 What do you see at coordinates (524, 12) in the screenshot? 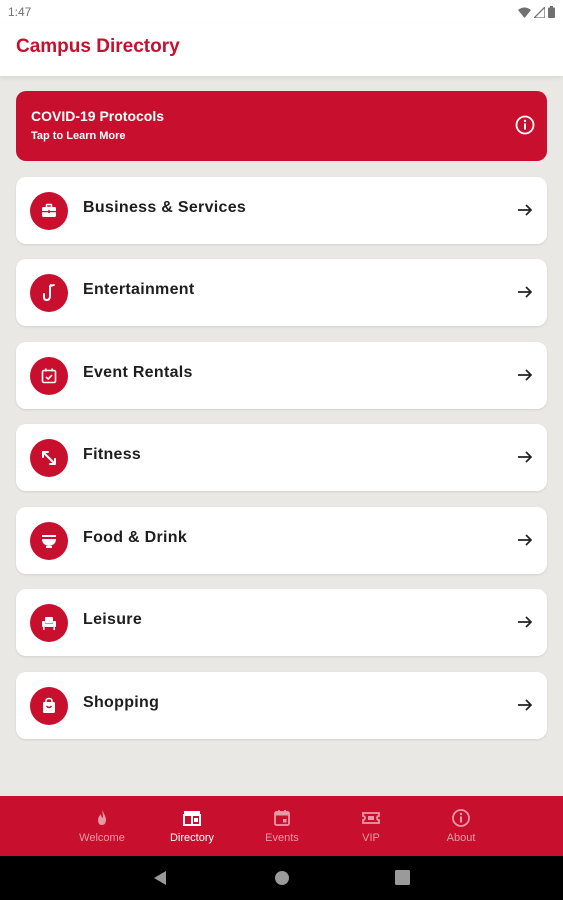
I see `wifi-icon` at bounding box center [524, 12].